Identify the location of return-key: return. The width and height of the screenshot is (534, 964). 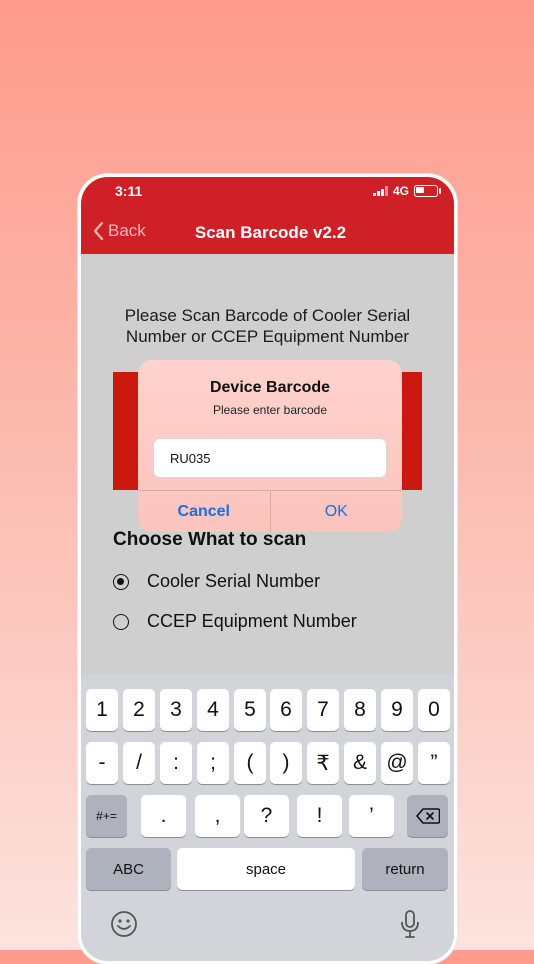
(405, 869).